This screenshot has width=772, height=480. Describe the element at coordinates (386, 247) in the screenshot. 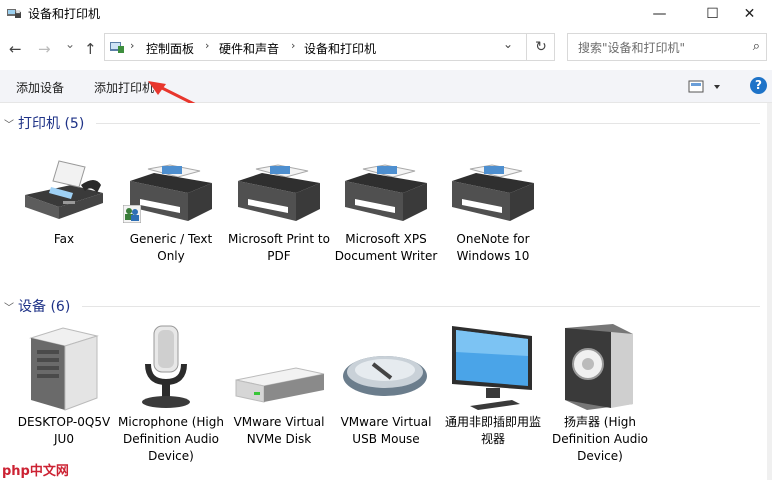

I see `device-label: Microsoft XPS Document Writer` at that location.